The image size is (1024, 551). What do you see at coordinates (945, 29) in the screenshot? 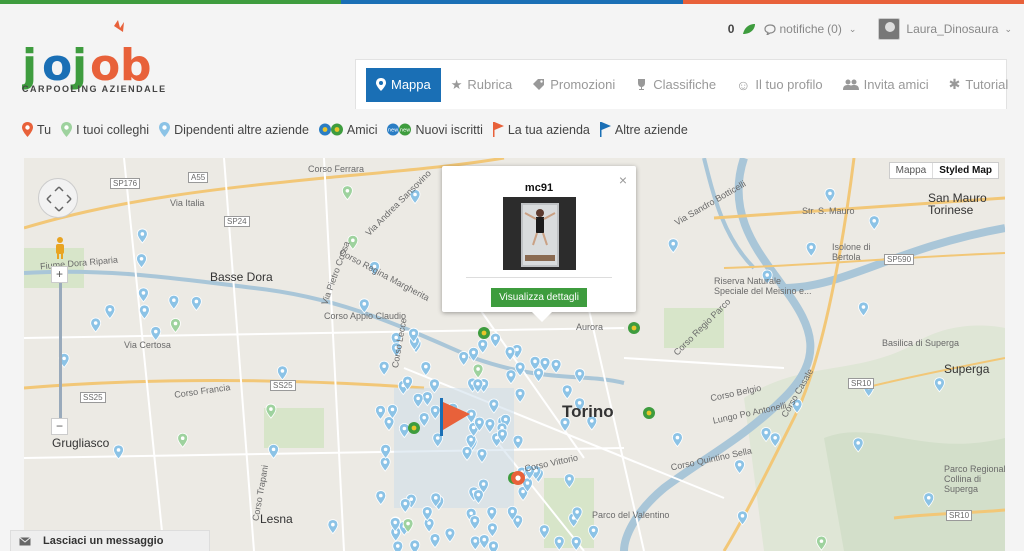
I see `user-menu: Laura_Dinosaura ⌄` at bounding box center [945, 29].